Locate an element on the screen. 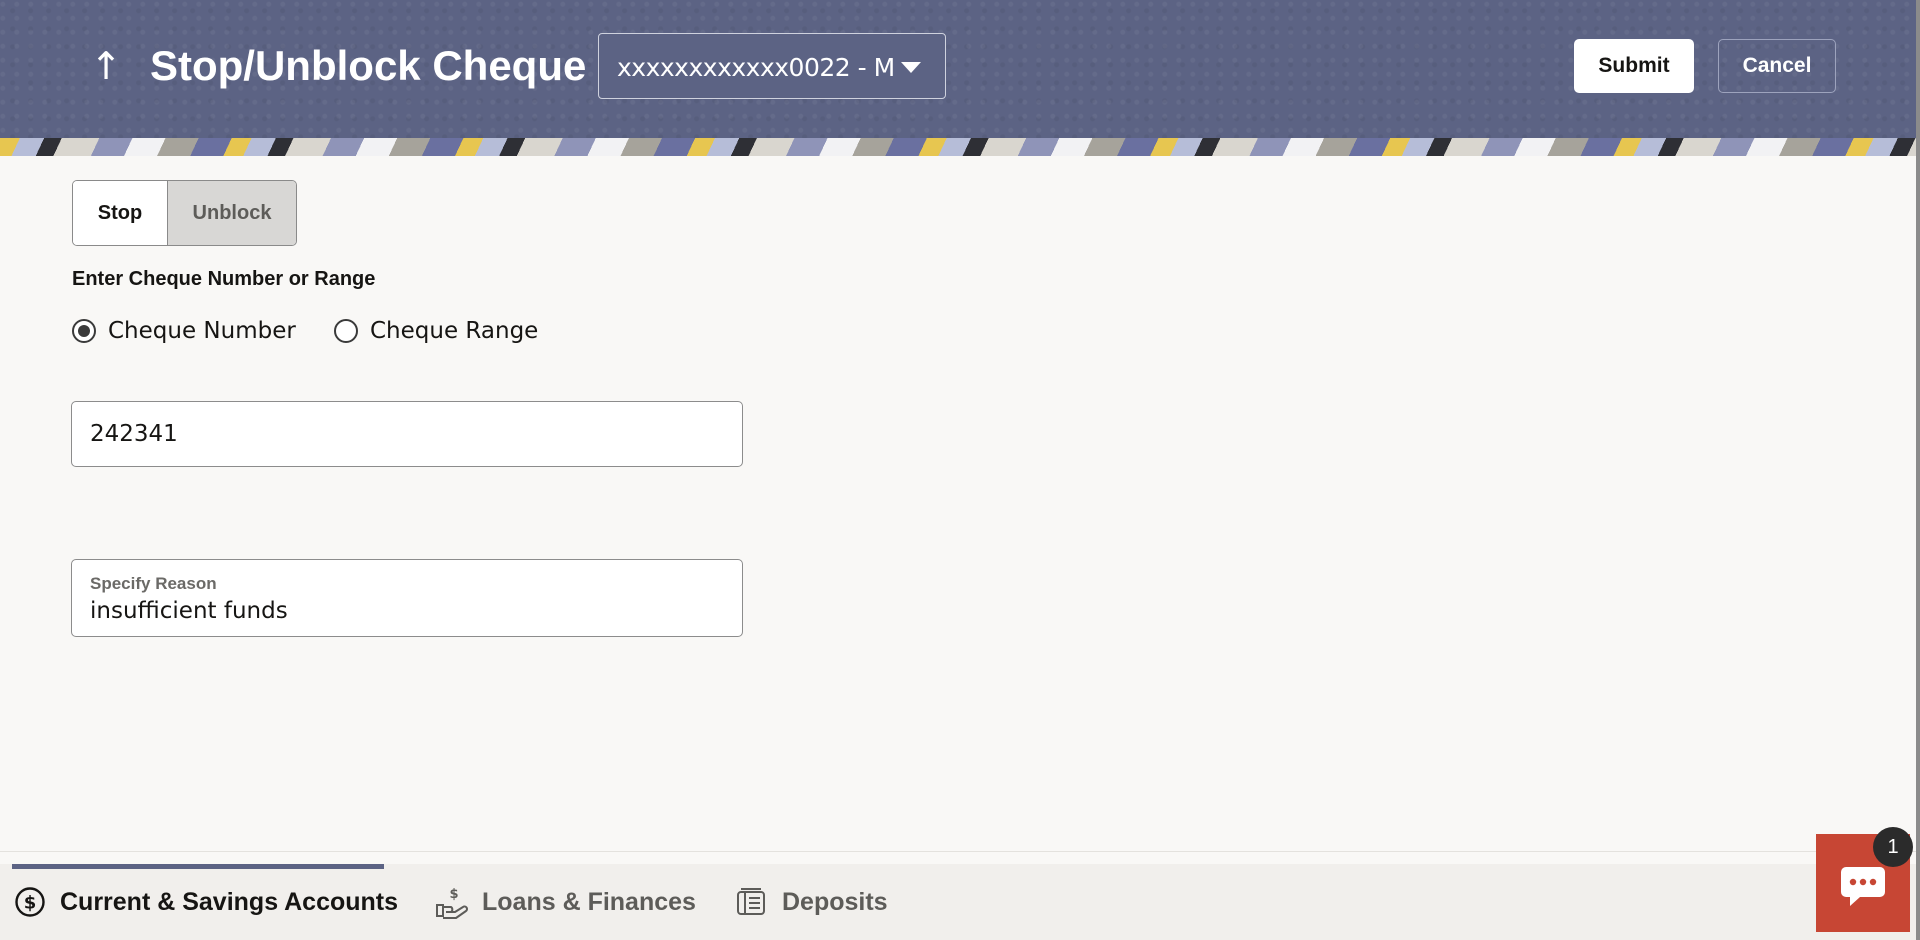  dollar-circle-icon: $ is located at coordinates (30, 902).